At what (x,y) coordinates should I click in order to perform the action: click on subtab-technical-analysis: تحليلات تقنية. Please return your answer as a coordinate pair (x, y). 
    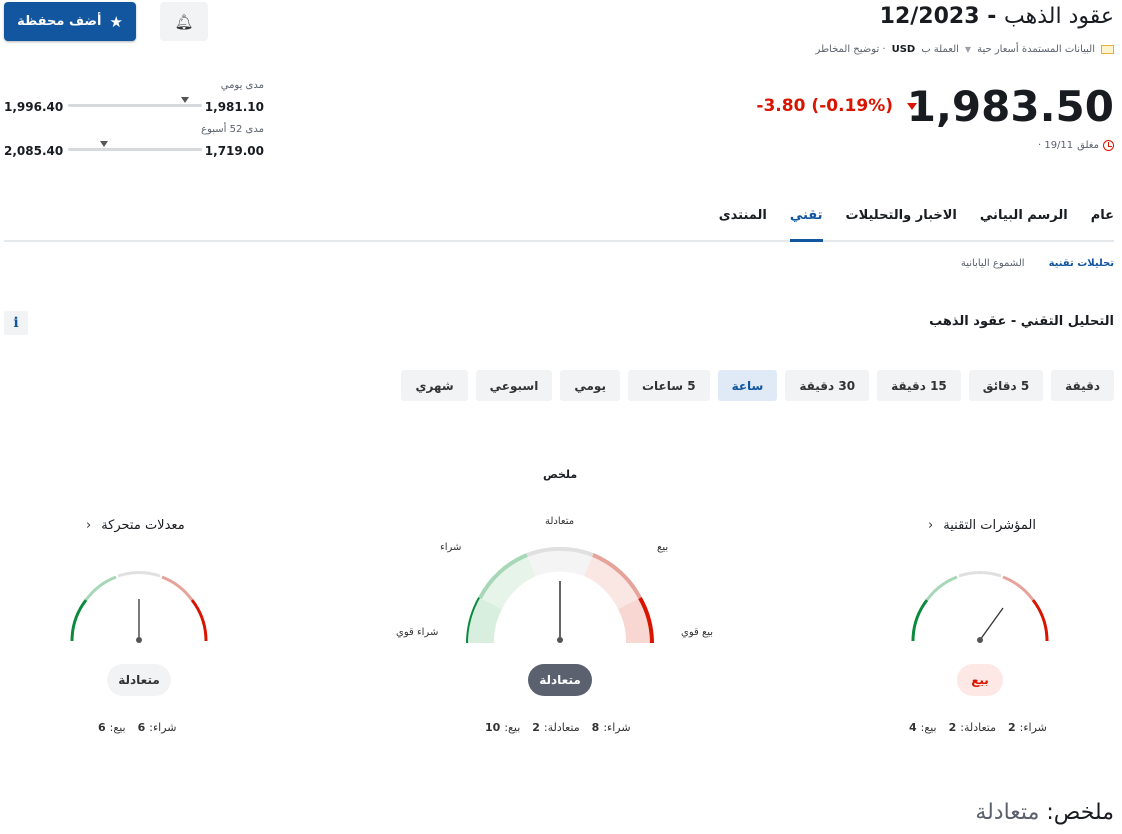
    Looking at the image, I should click on (1081, 263).